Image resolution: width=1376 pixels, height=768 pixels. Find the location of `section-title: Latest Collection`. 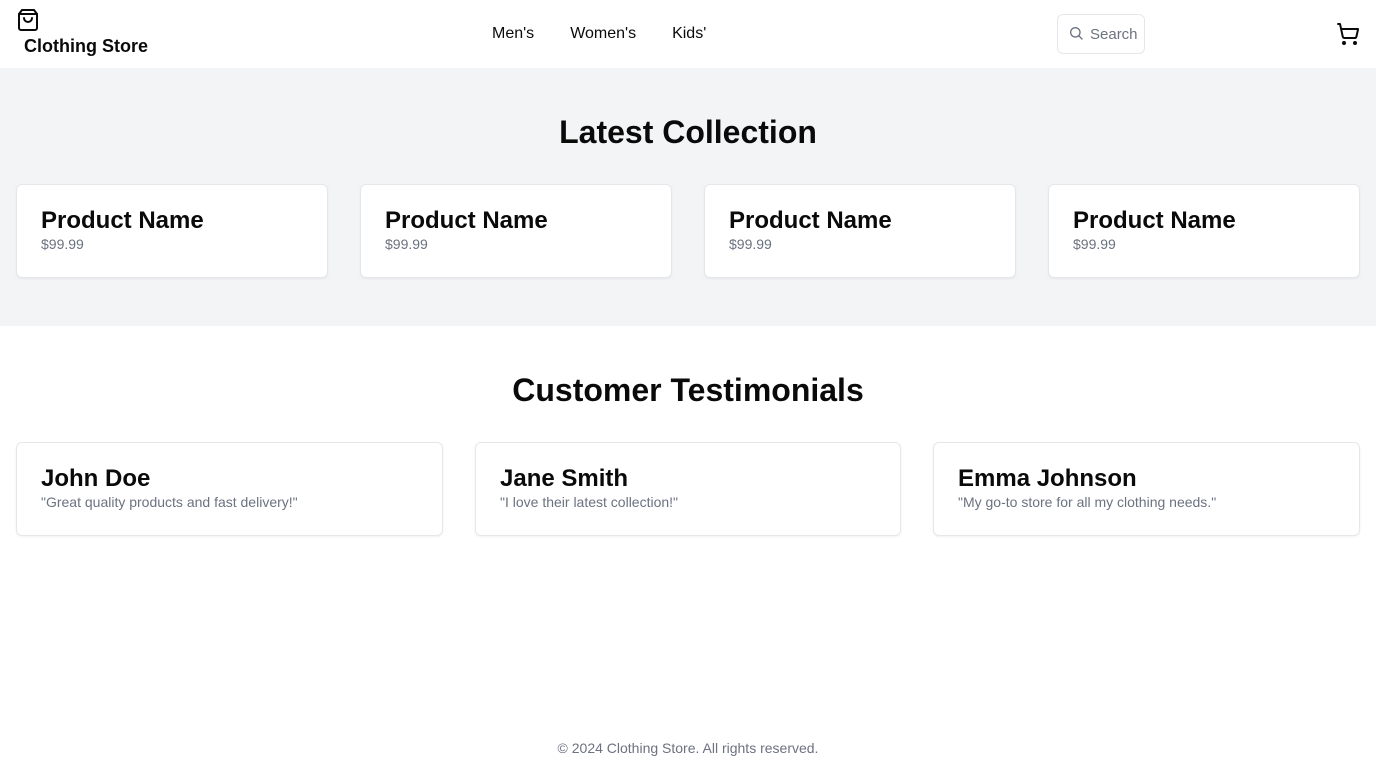

section-title: Latest Collection is located at coordinates (688, 132).